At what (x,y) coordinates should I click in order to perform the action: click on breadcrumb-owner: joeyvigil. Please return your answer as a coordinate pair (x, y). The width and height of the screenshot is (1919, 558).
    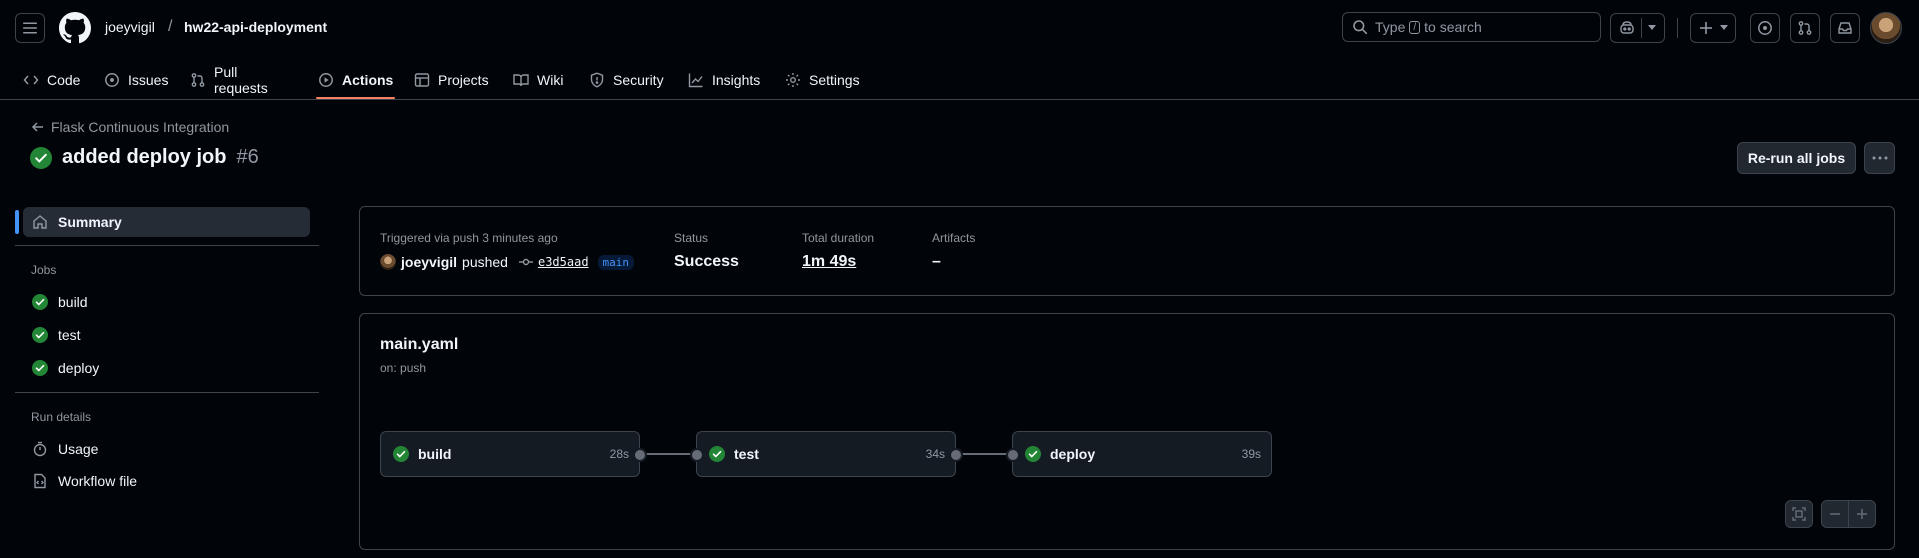
    Looking at the image, I should click on (130, 27).